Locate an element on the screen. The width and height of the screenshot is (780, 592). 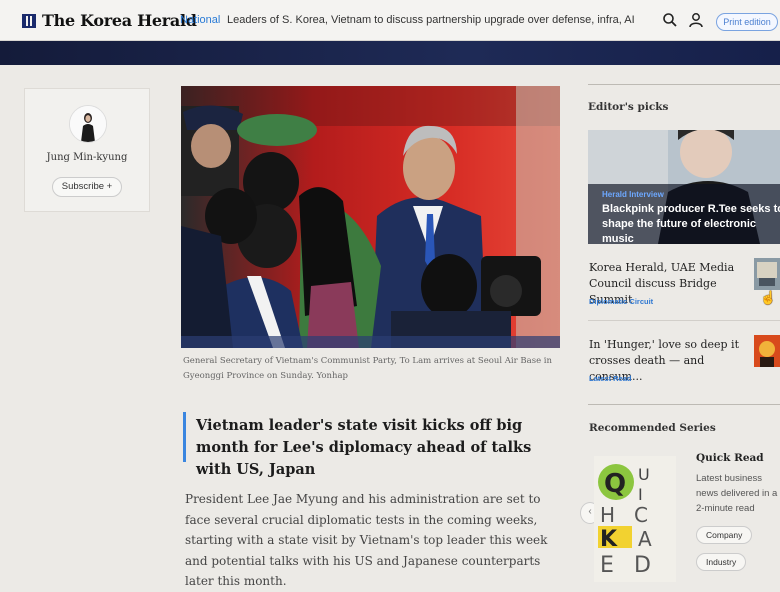
subscribe-button: Subscribe + is located at coordinates (87, 187).